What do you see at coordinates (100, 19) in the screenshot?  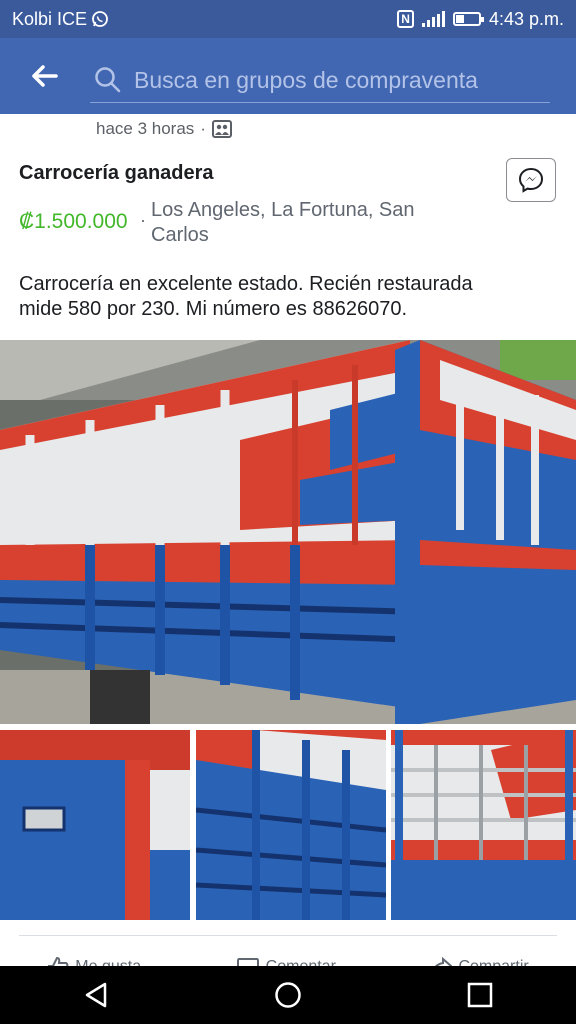 I see `whatsapp-icon` at bounding box center [100, 19].